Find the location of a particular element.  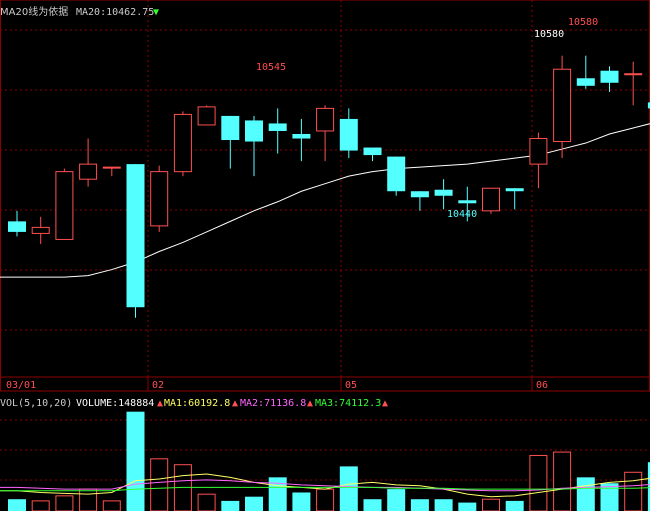

volume-value: VOLUME:148884 is located at coordinates (115, 403).